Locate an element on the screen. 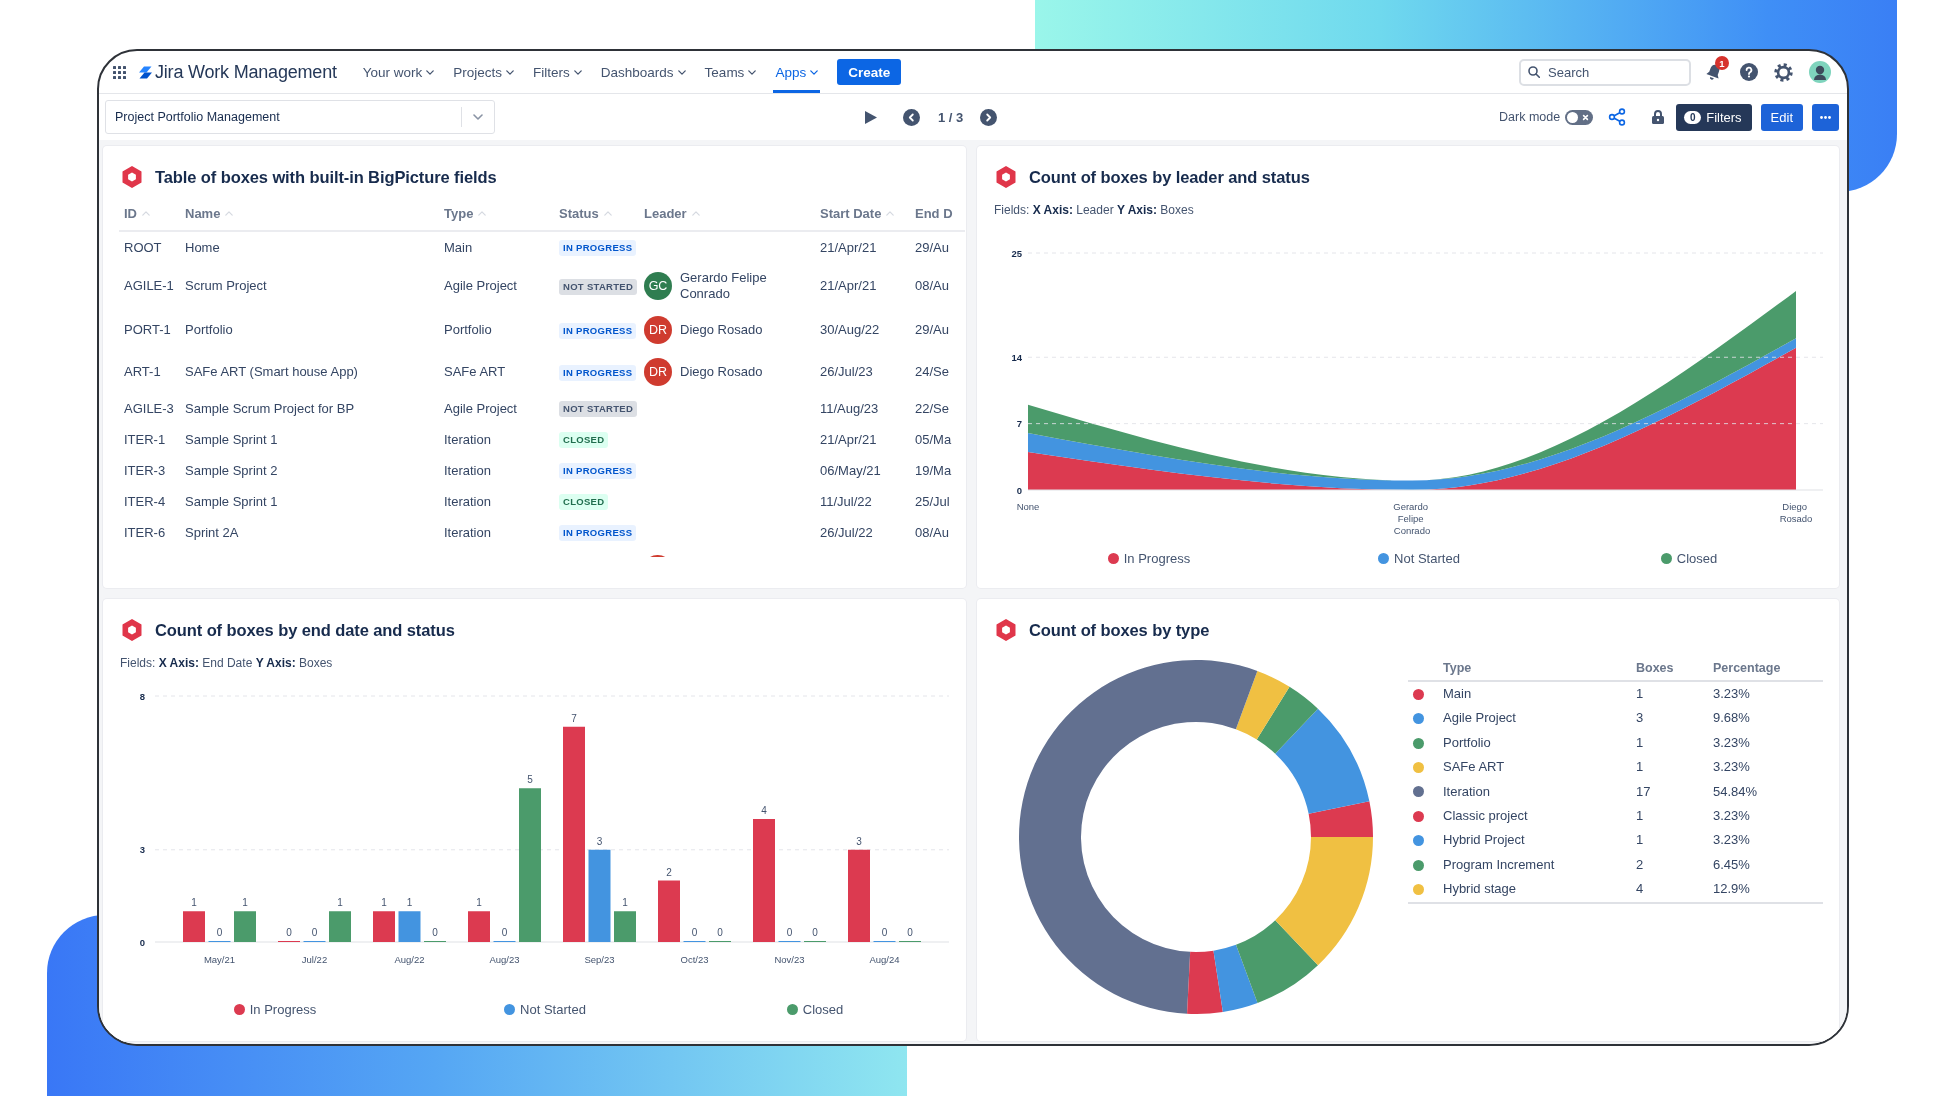  logo-icon is located at coordinates (145, 72).